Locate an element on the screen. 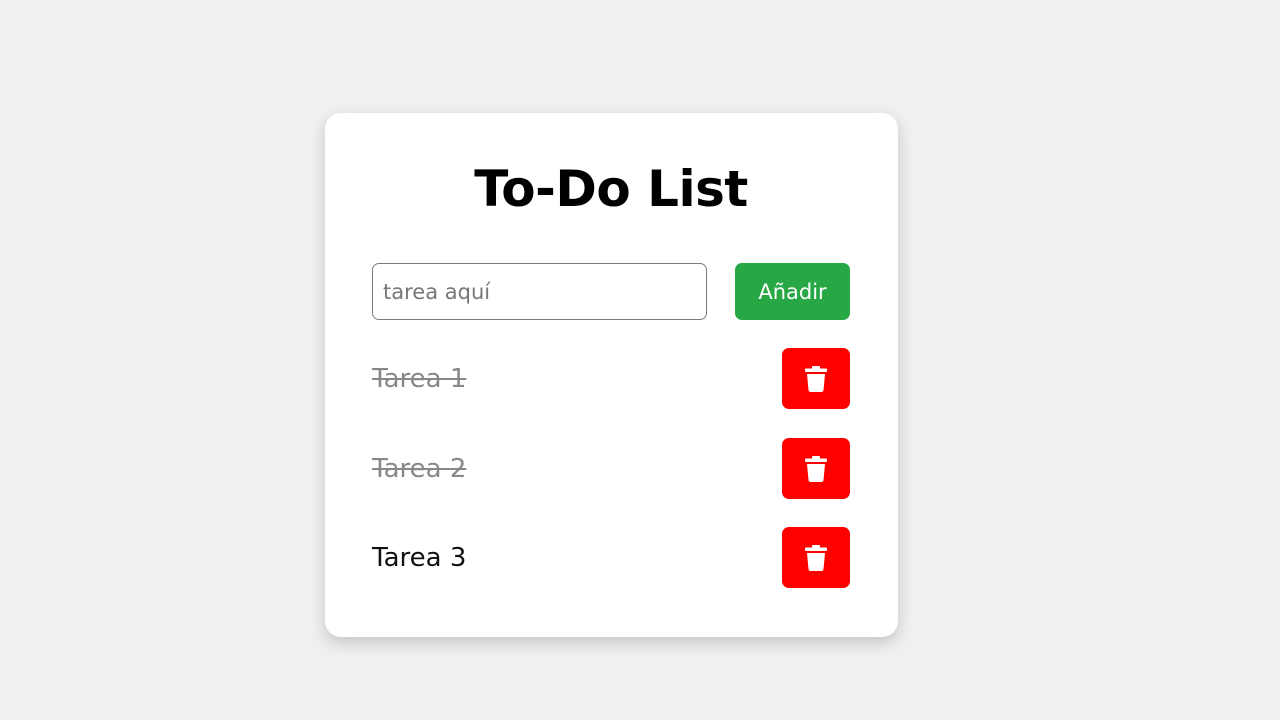 The height and width of the screenshot is (720, 1280). task-label: Tarea 2 is located at coordinates (419, 469).